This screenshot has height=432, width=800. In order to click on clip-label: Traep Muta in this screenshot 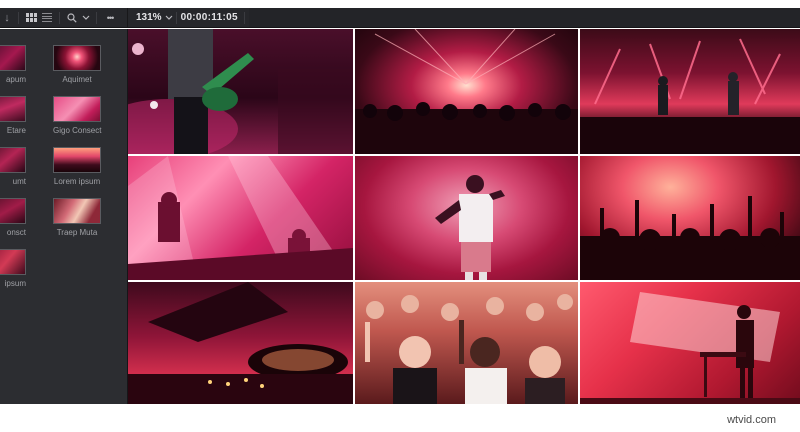, I will do `click(77, 232)`.